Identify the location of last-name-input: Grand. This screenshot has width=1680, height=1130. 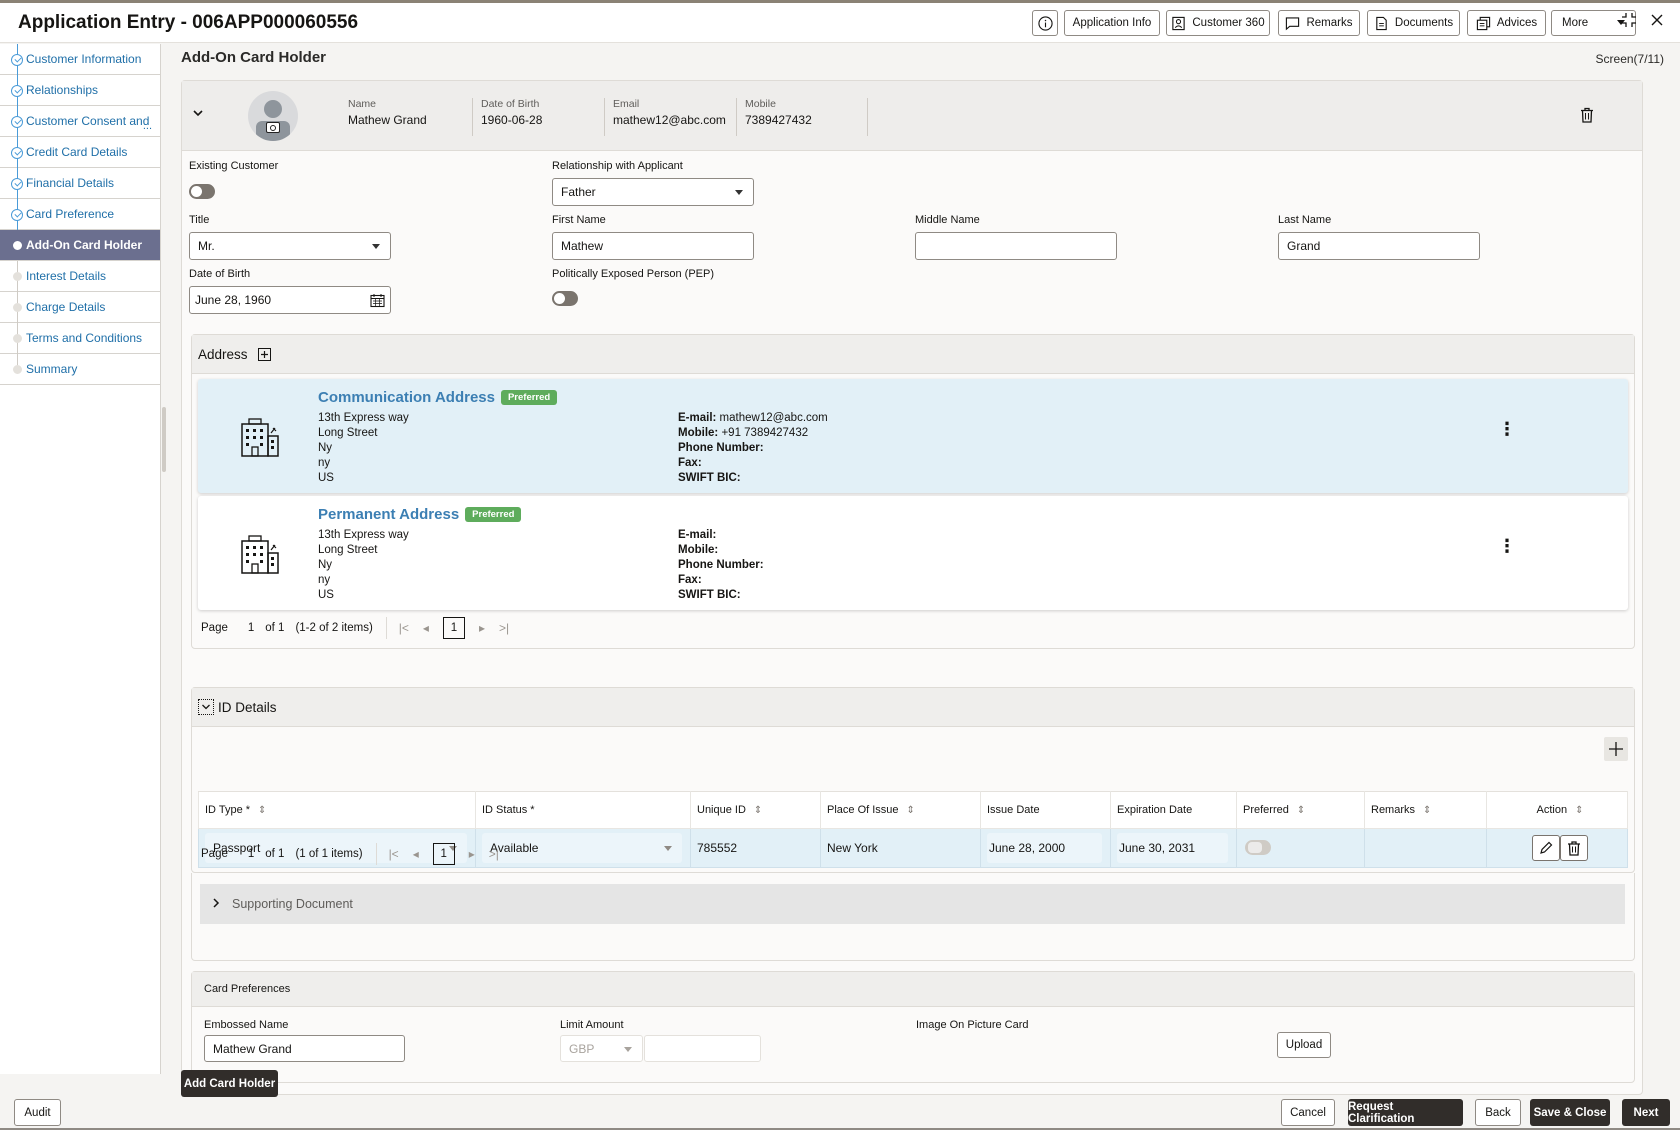
(1379, 246).